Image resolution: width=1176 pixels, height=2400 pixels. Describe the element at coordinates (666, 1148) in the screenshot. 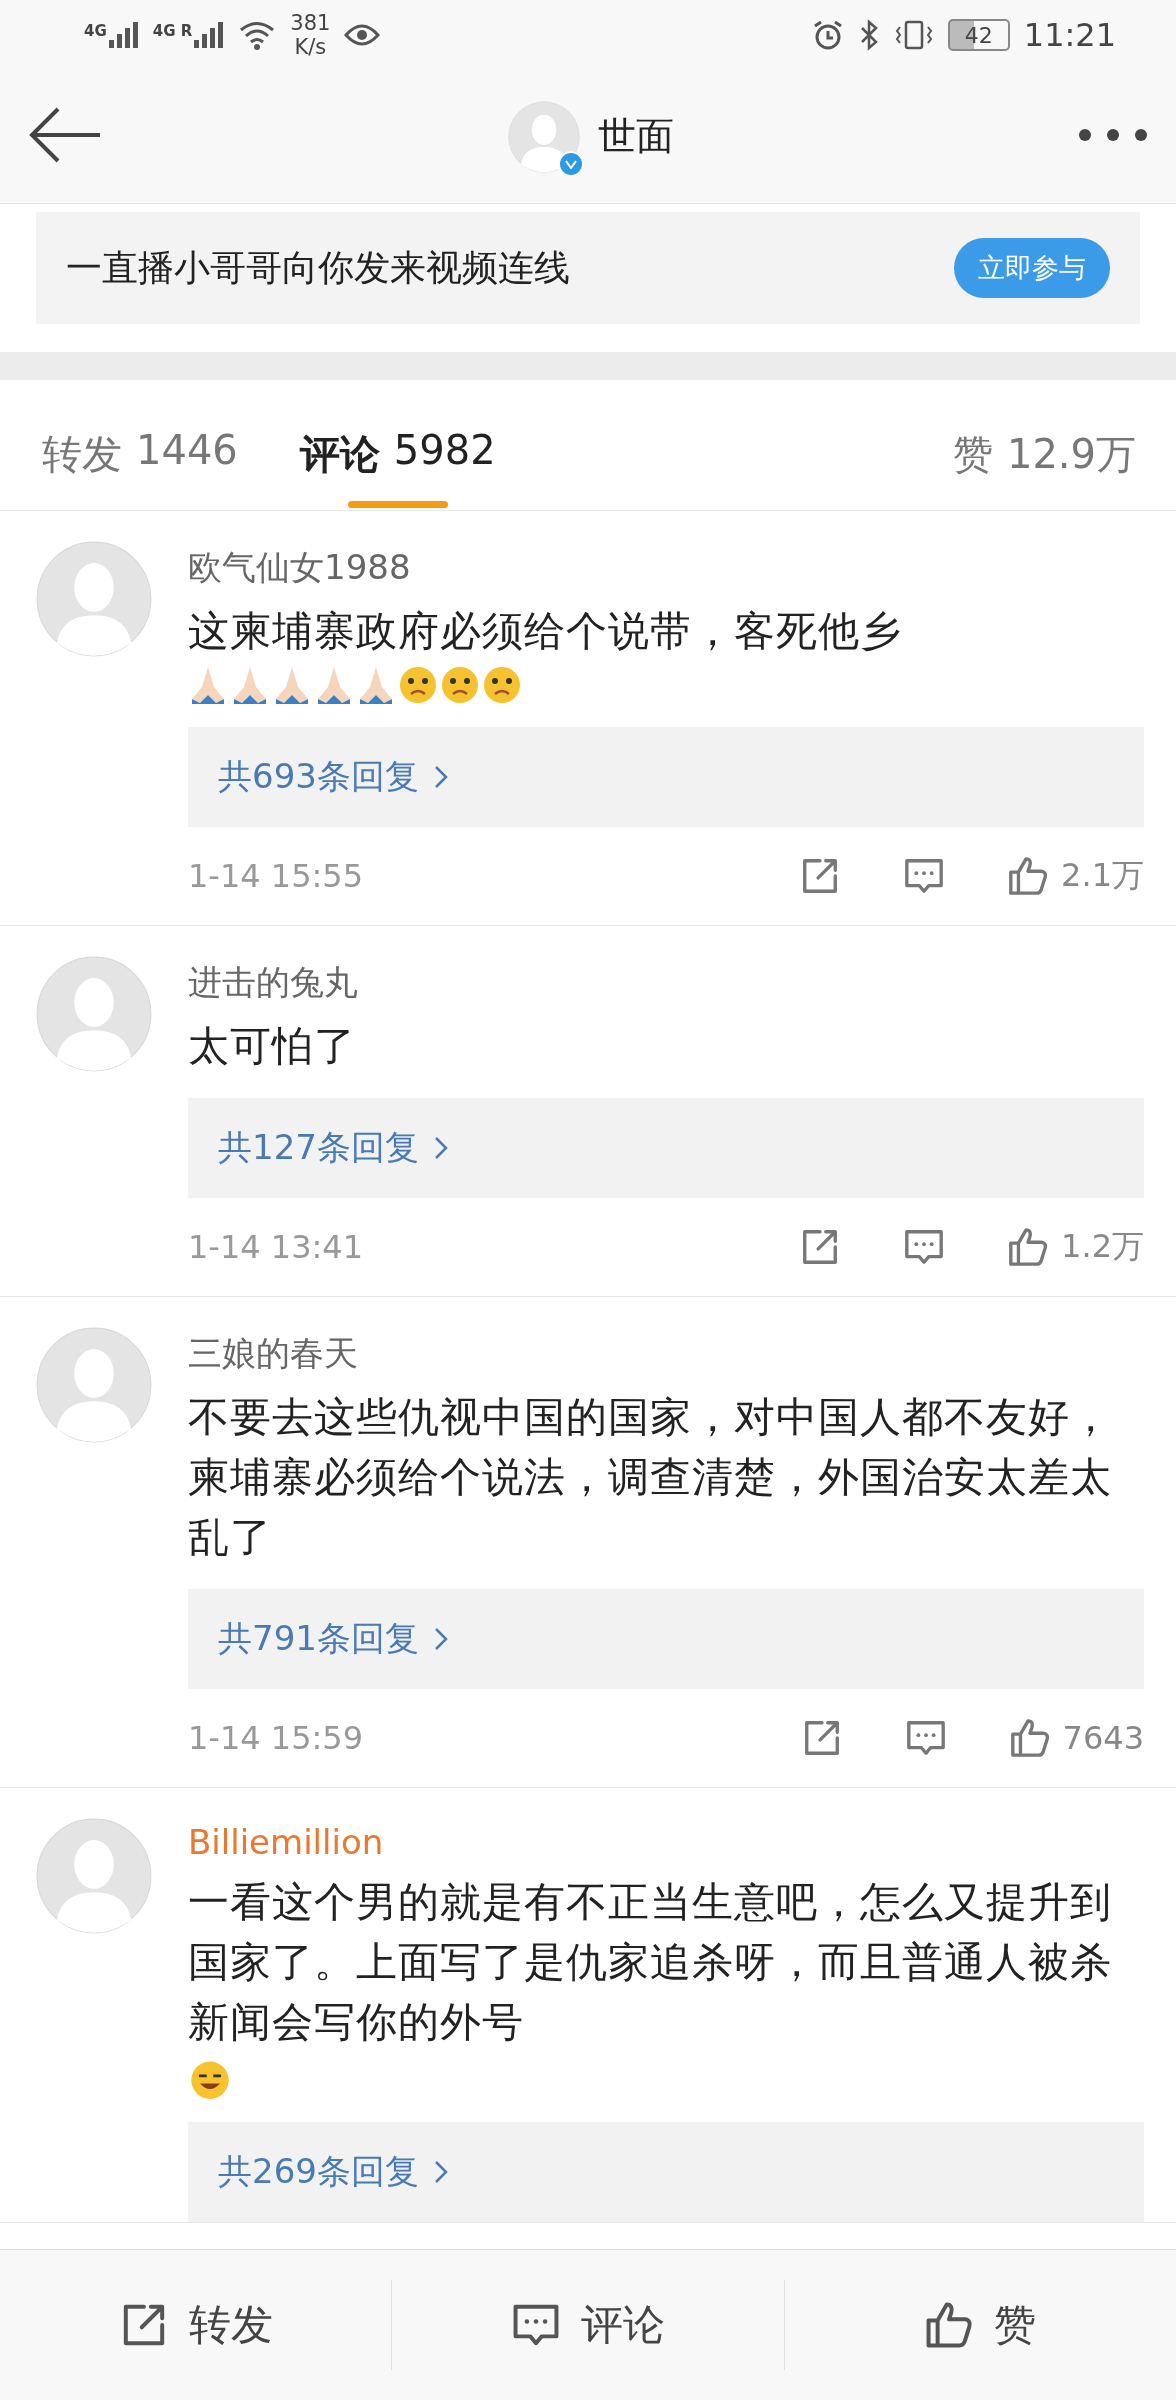

I see `replies-link: 共127条回复` at that location.